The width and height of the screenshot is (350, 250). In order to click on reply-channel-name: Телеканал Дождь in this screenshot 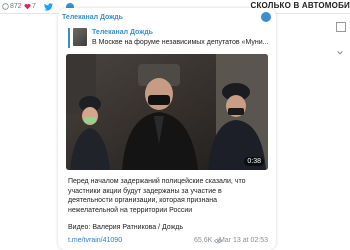, I will do `click(122, 32)`.